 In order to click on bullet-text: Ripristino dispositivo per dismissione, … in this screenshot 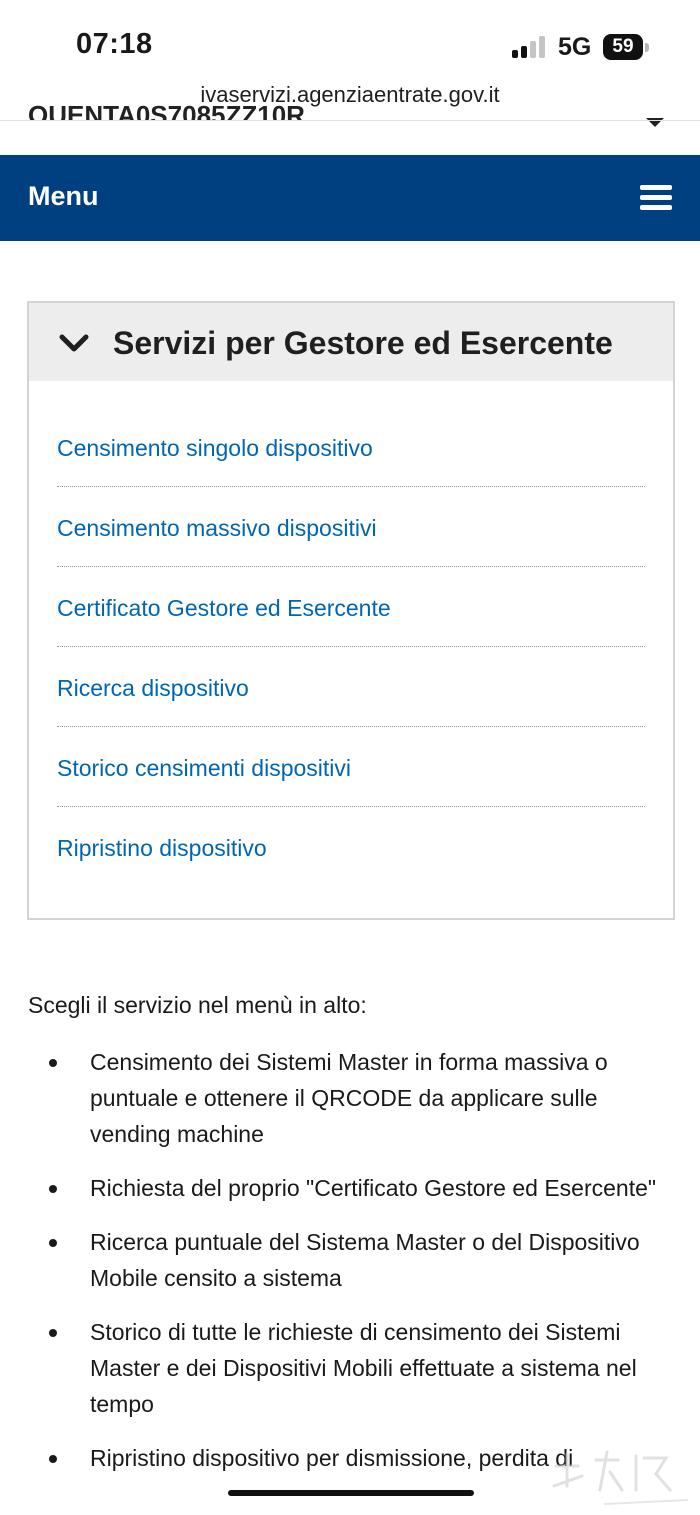, I will do `click(332, 1458)`.